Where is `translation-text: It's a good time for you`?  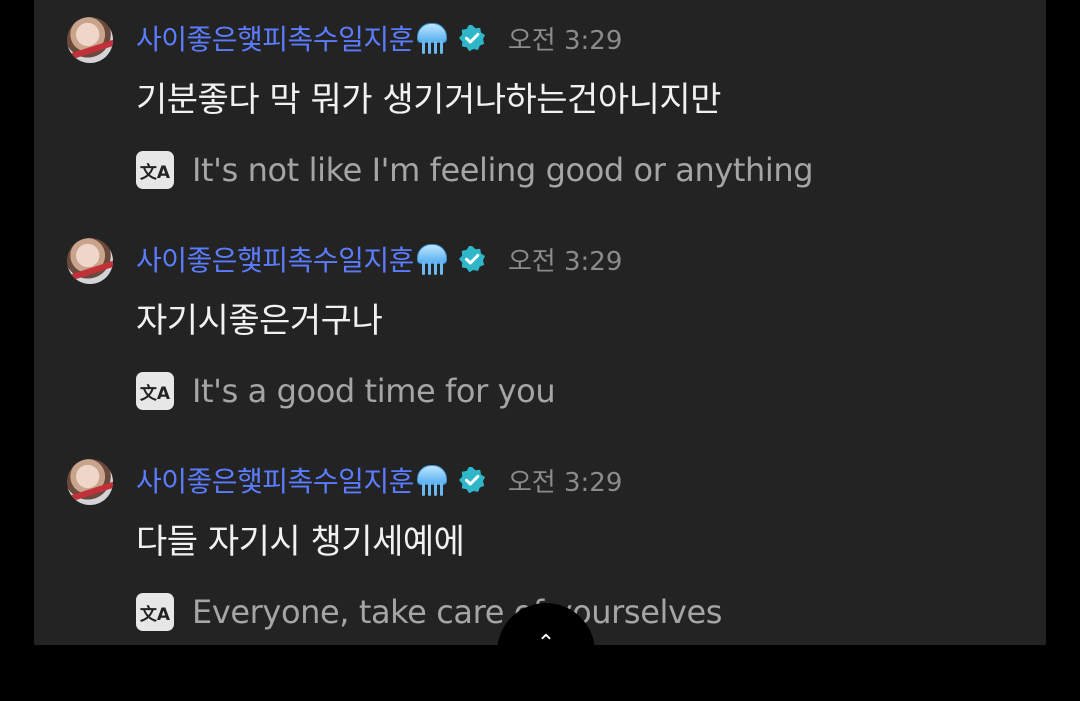 translation-text: It's a good time for you is located at coordinates (374, 391).